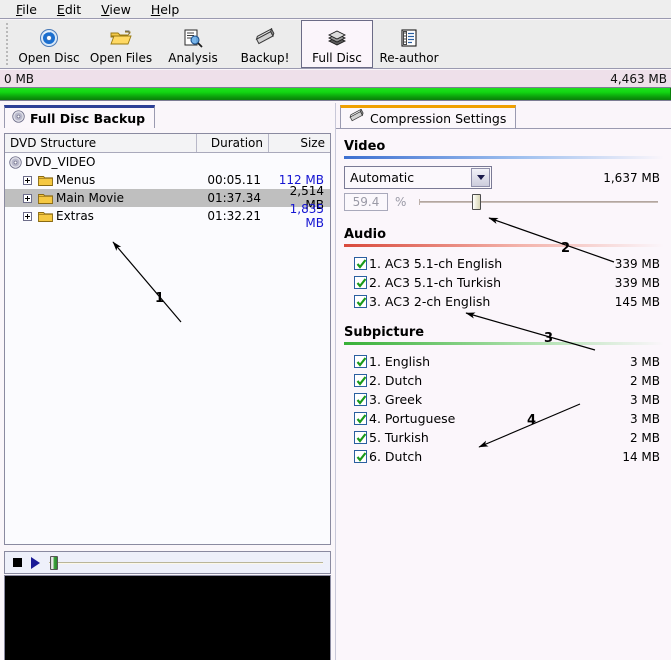 The width and height of the screenshot is (671, 660). I want to click on tree-item-size: 1,835 MB, so click(306, 216).